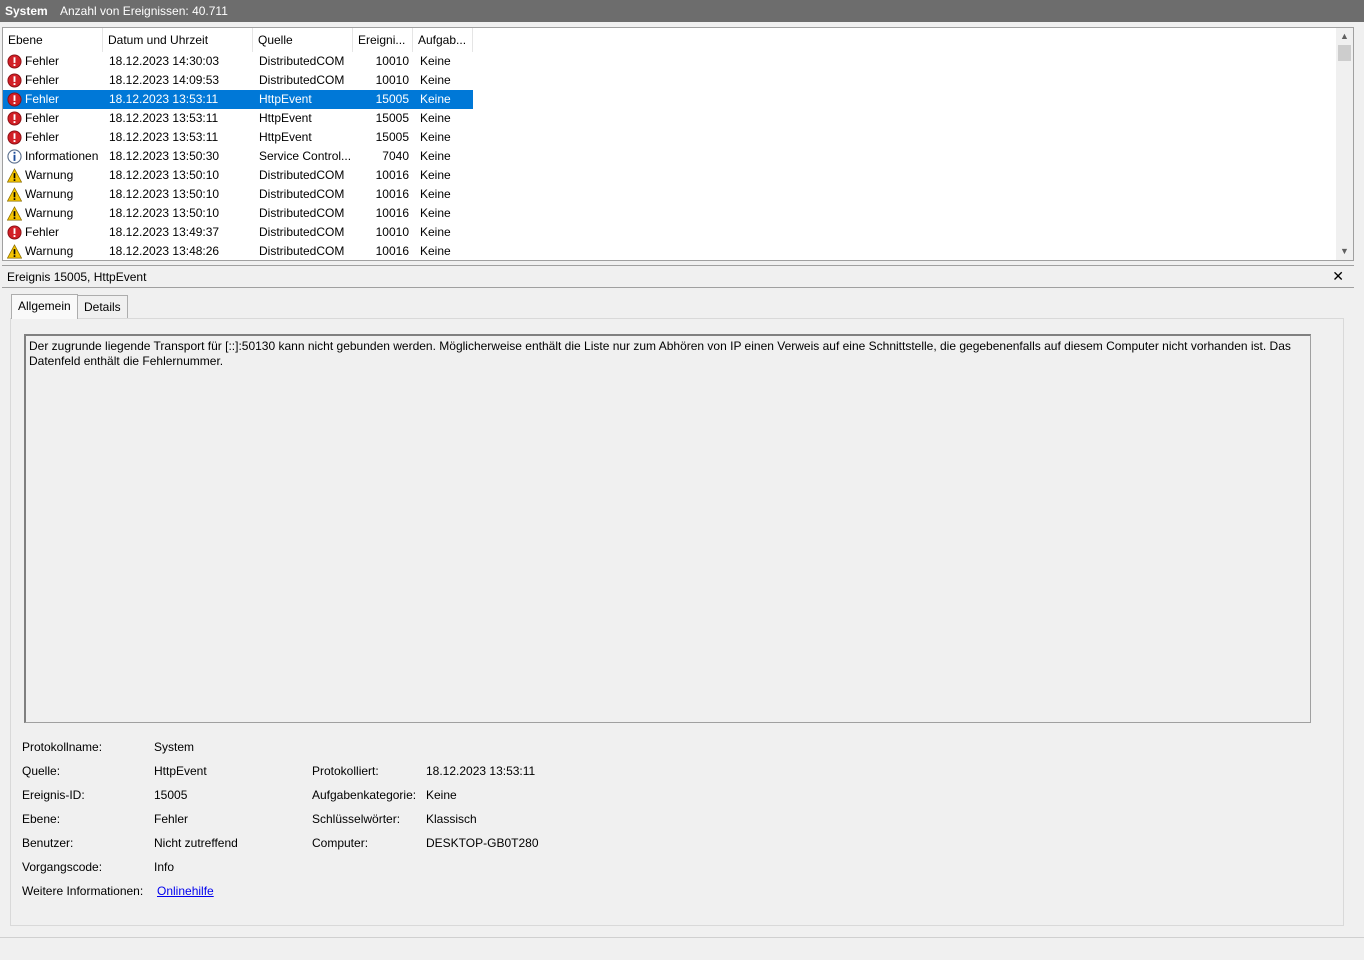 Image resolution: width=1364 pixels, height=960 pixels. I want to click on event-id-label: Ereignis-ID:, so click(53, 795).